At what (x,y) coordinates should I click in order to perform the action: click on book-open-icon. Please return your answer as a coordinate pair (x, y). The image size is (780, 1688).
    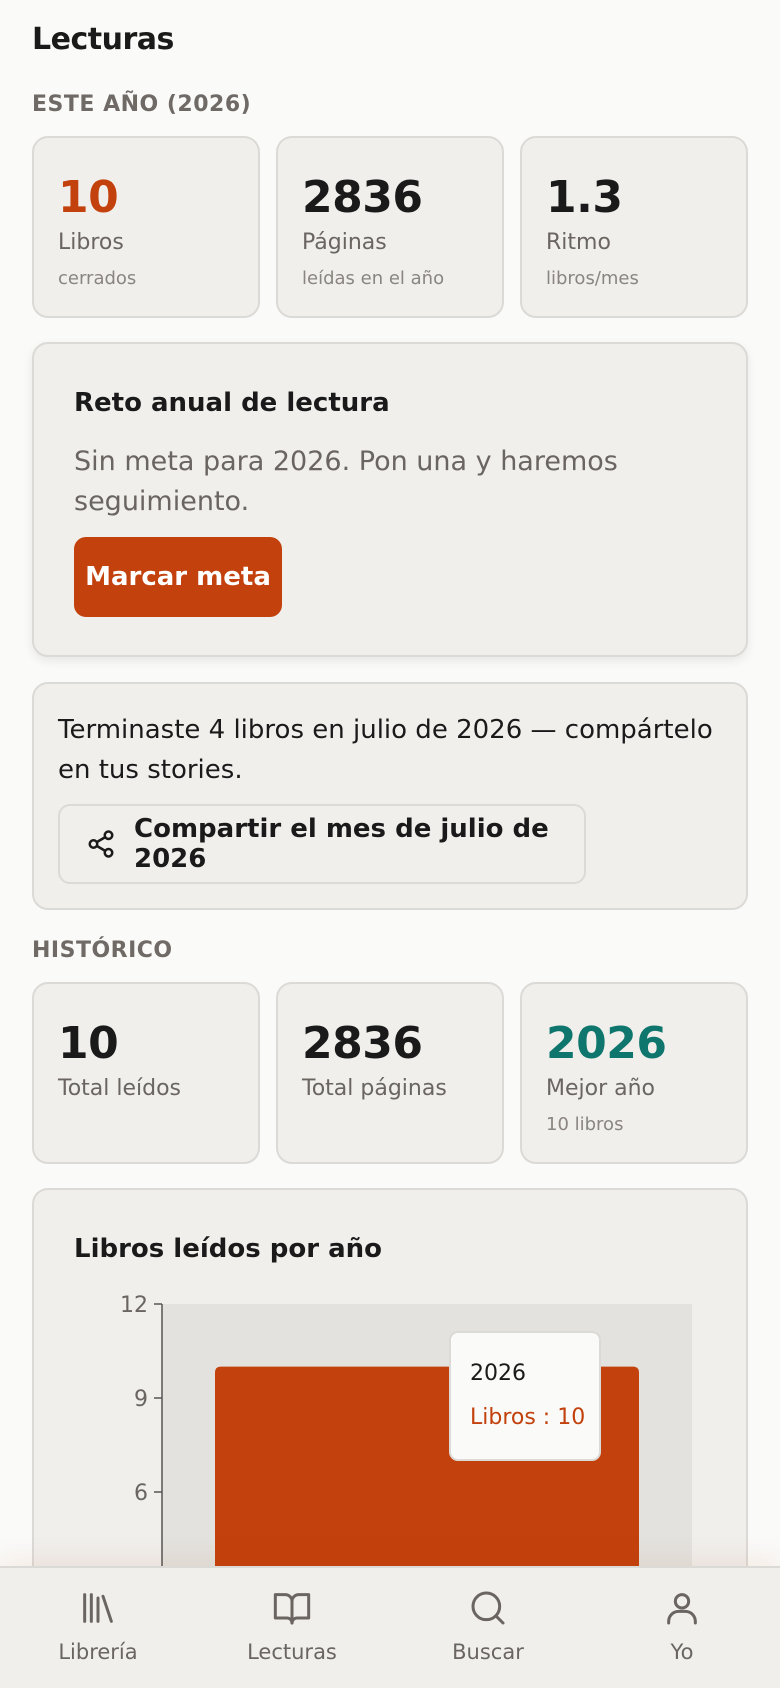
    Looking at the image, I should click on (292, 1609).